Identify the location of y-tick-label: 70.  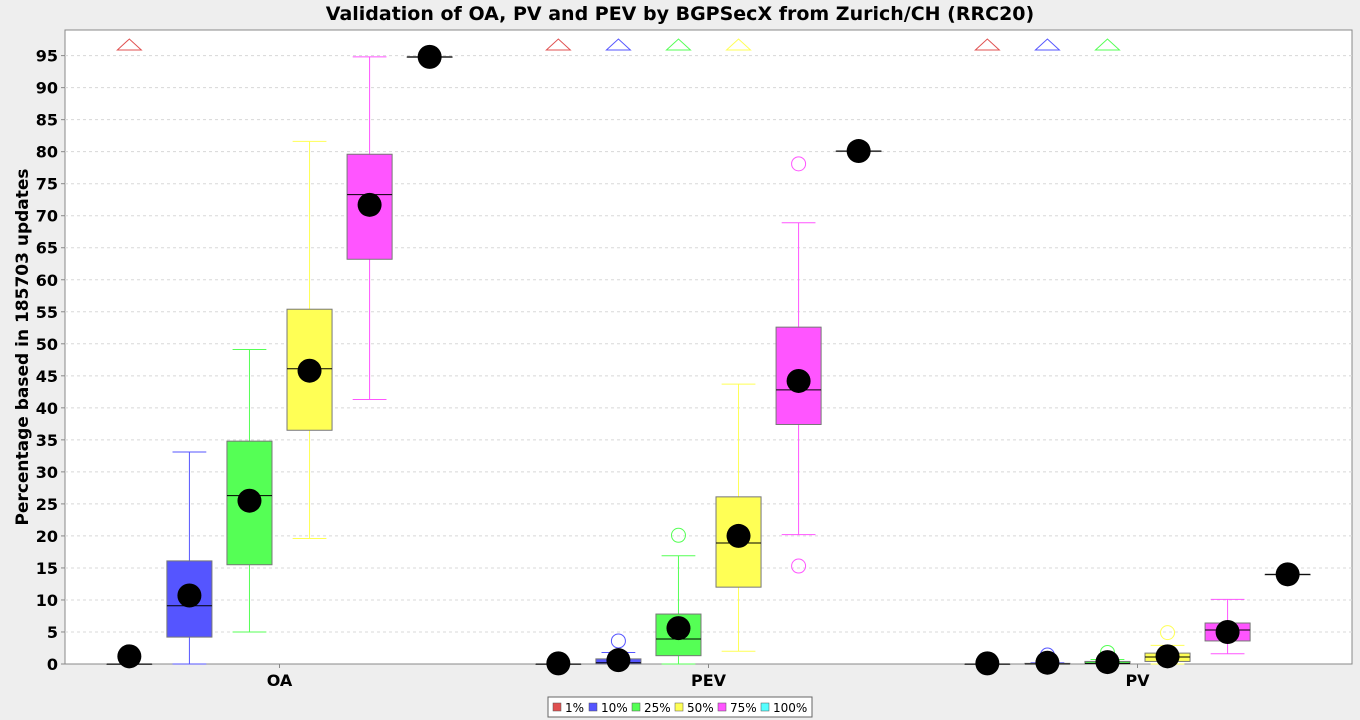
(47, 216).